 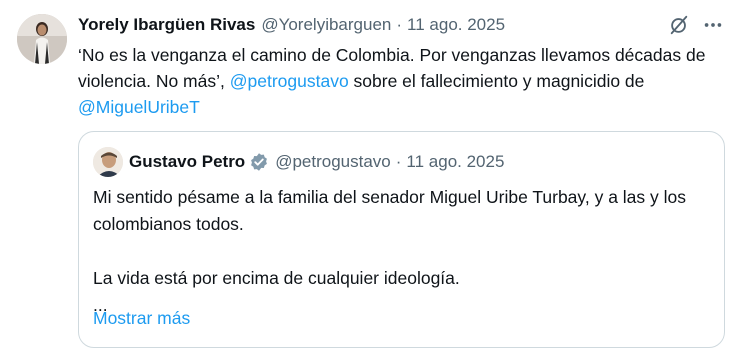 I want to click on tweet-timestamp: 11 ago. 2025, so click(x=456, y=25).